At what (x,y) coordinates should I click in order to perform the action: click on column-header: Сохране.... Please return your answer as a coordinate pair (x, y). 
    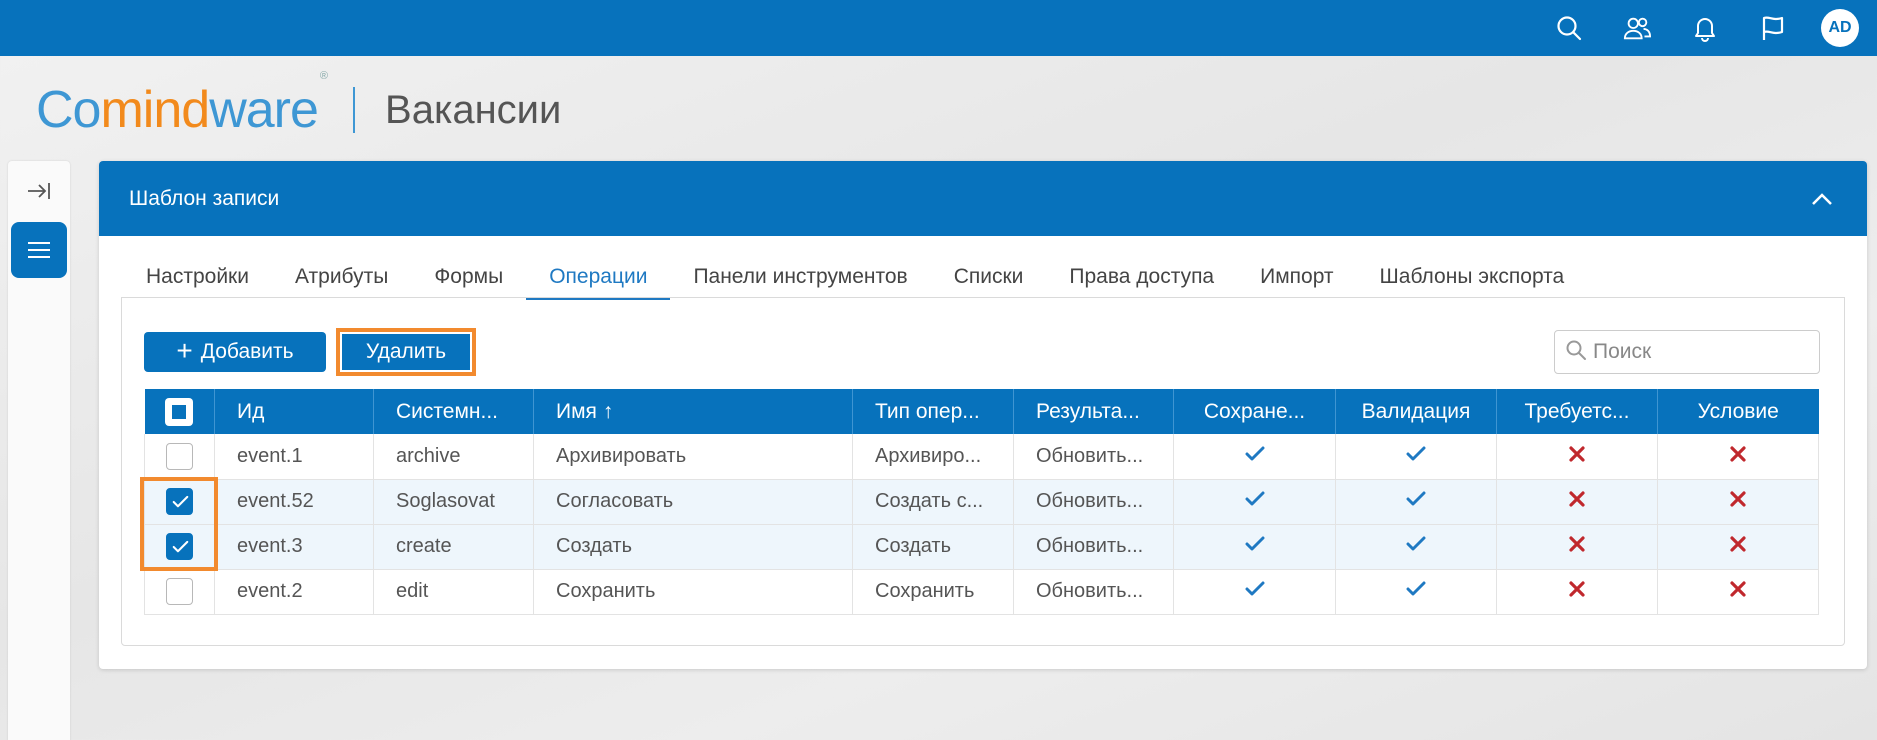
    Looking at the image, I should click on (1254, 411).